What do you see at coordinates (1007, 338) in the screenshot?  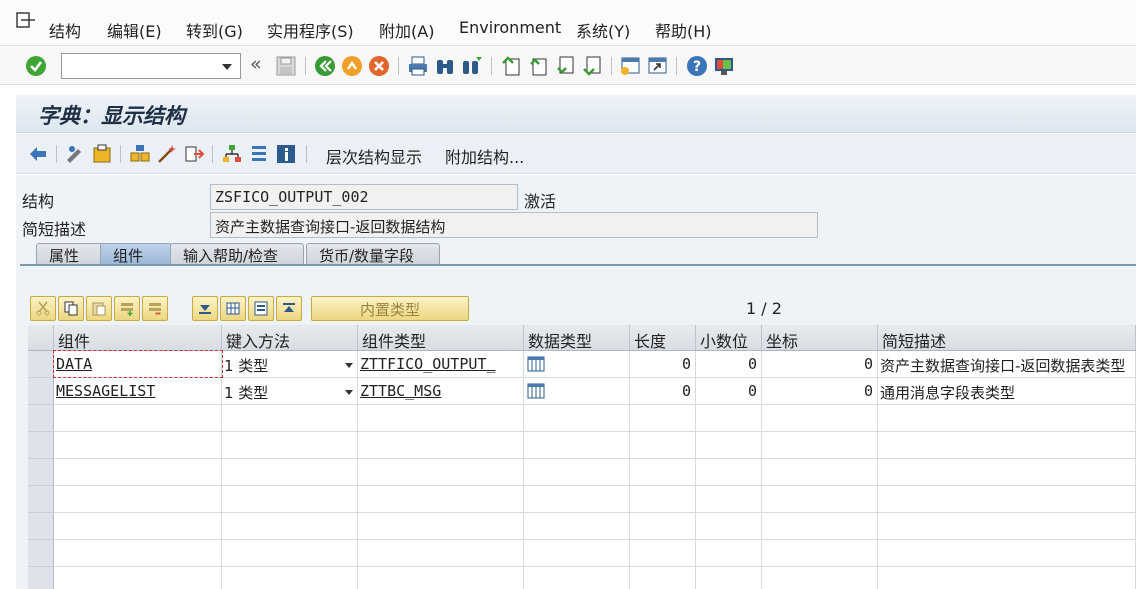 I see `col-header-short-desc: 简短描述` at bounding box center [1007, 338].